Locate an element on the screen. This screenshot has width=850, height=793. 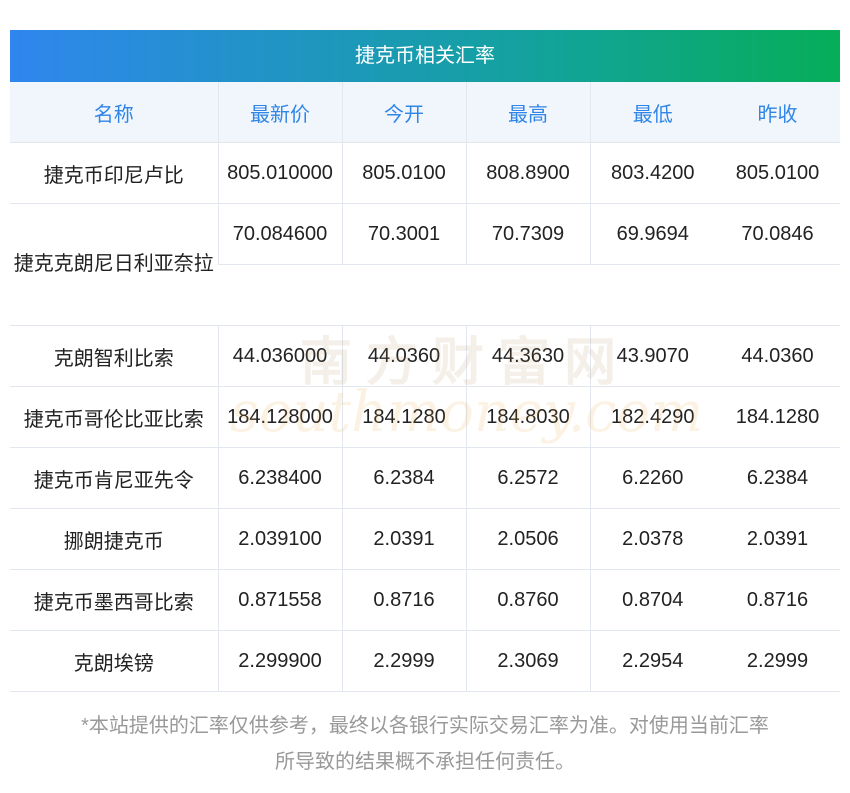
cell-high: 2.0506 is located at coordinates (527, 539).